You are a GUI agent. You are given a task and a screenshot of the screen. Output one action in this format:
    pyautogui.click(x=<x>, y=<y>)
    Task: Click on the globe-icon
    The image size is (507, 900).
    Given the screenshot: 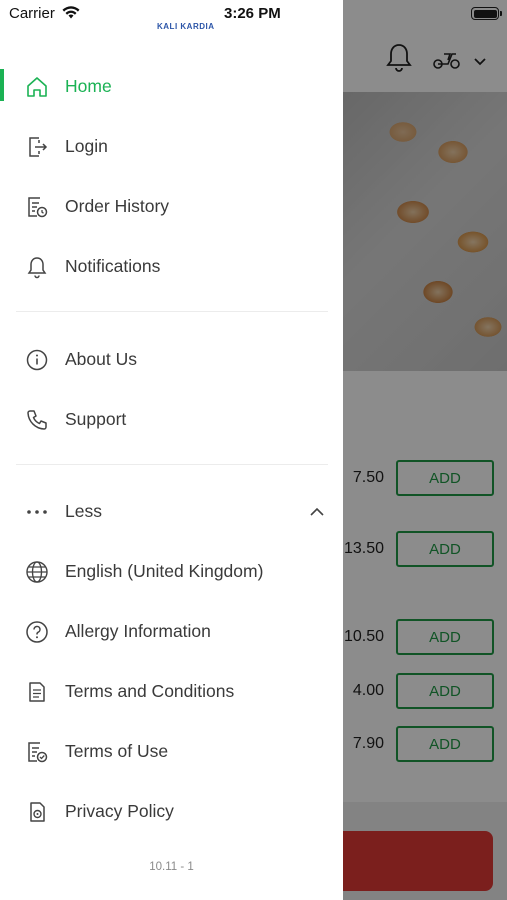 What is the action you would take?
    pyautogui.click(x=37, y=572)
    